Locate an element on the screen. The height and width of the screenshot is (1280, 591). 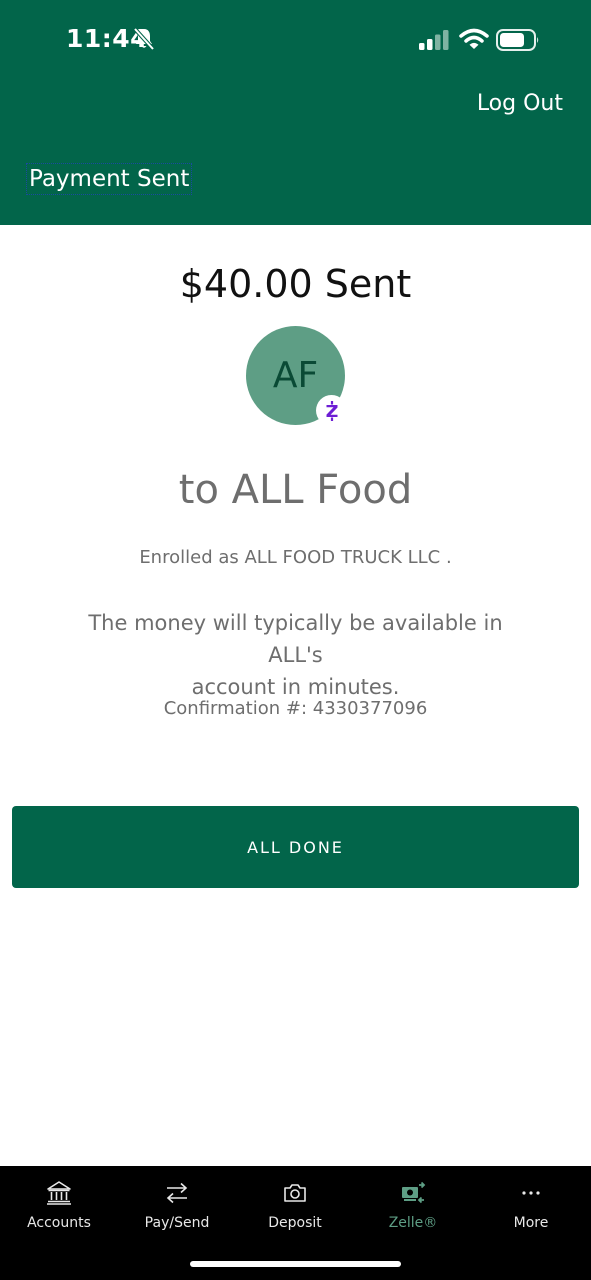
all-done-button: ALL DONE is located at coordinates (295, 847).